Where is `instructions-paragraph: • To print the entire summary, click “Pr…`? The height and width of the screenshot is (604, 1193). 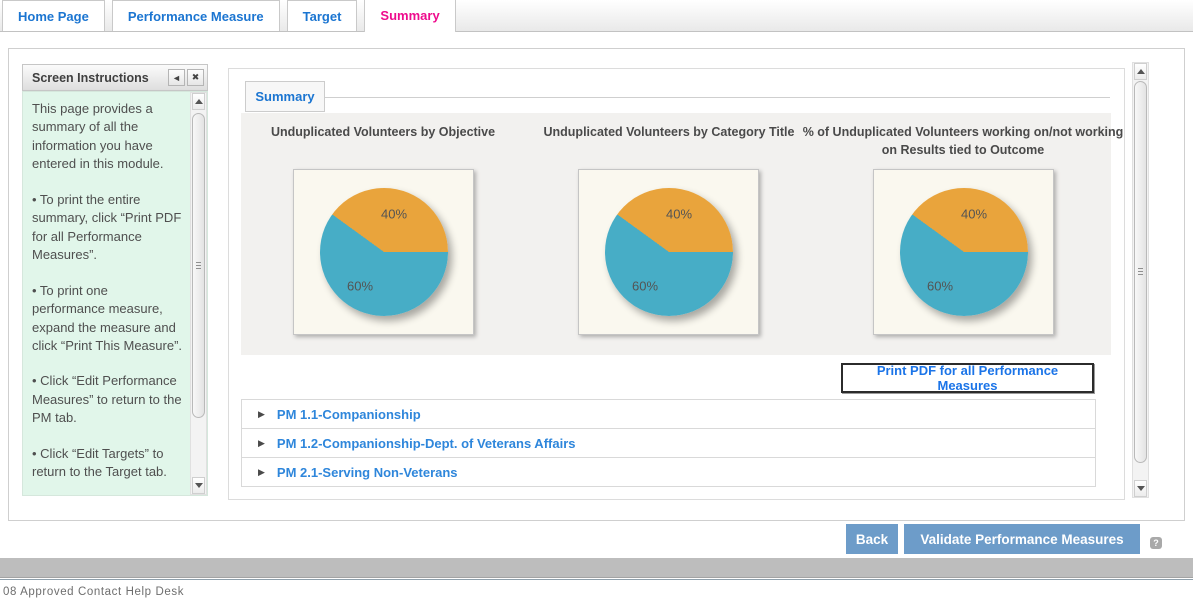 instructions-paragraph: • To print the entire summary, click “Pr… is located at coordinates (107, 227).